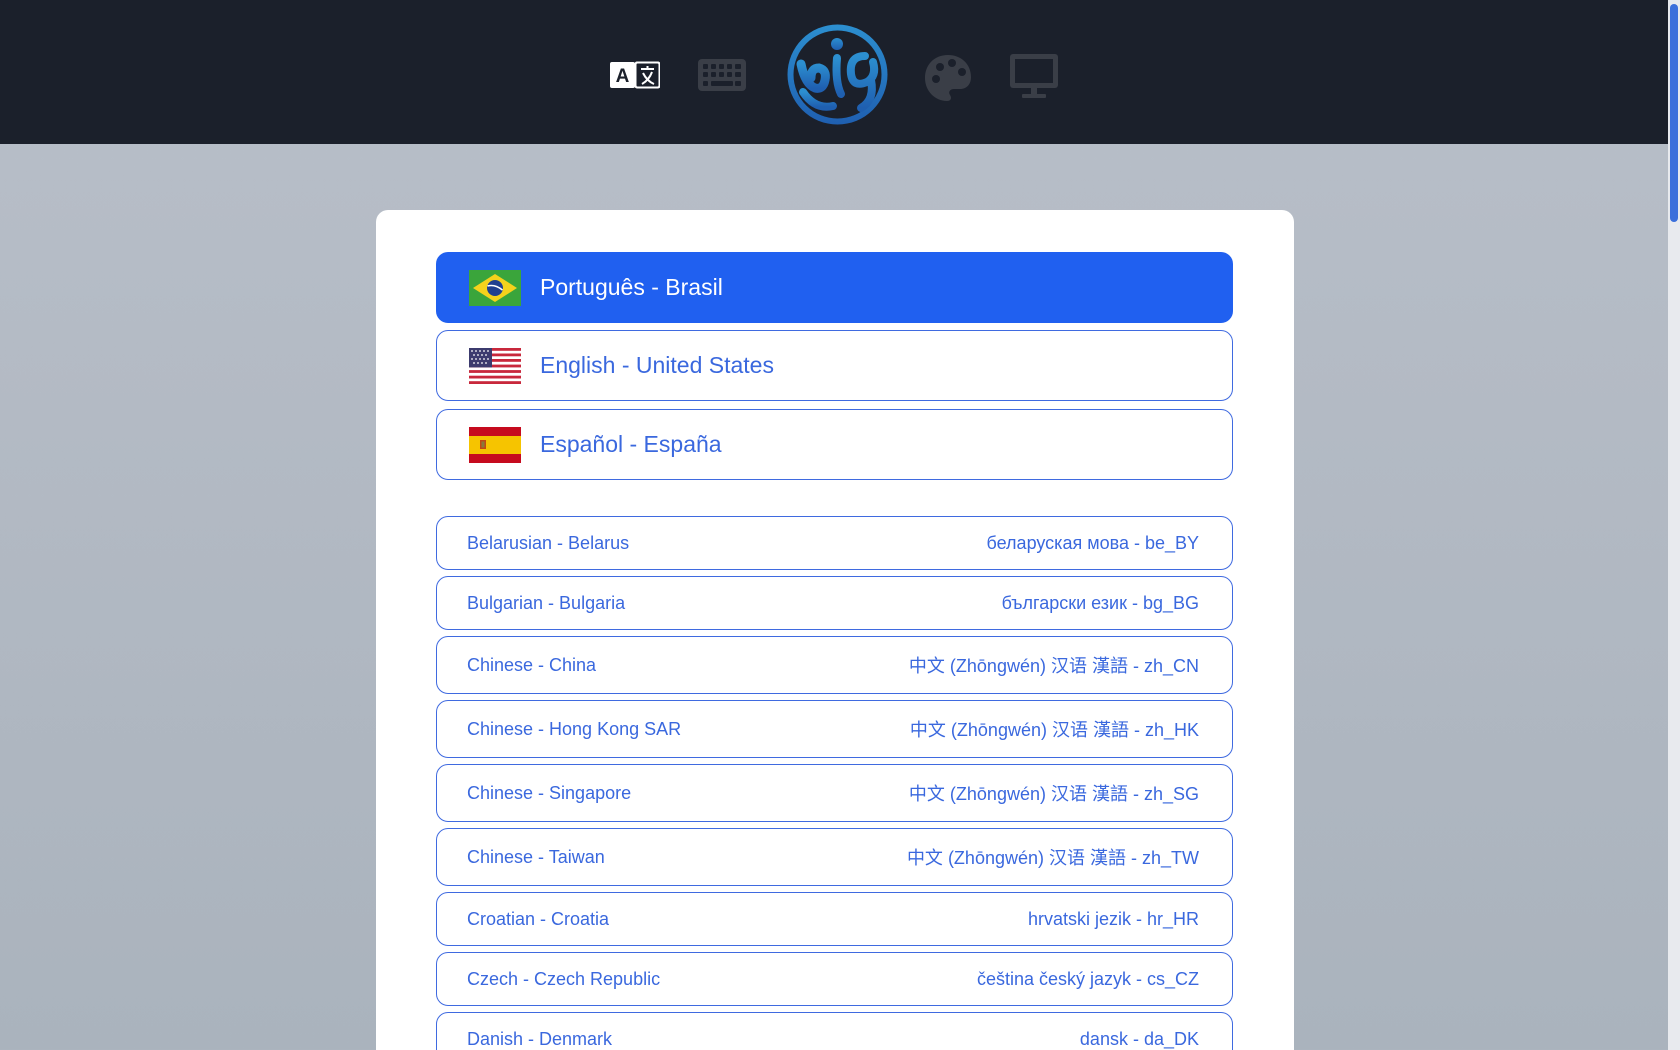  What do you see at coordinates (1087, 978) in the screenshot?
I see `language-native-name: čeština český jazyk - cs_CZ` at bounding box center [1087, 978].